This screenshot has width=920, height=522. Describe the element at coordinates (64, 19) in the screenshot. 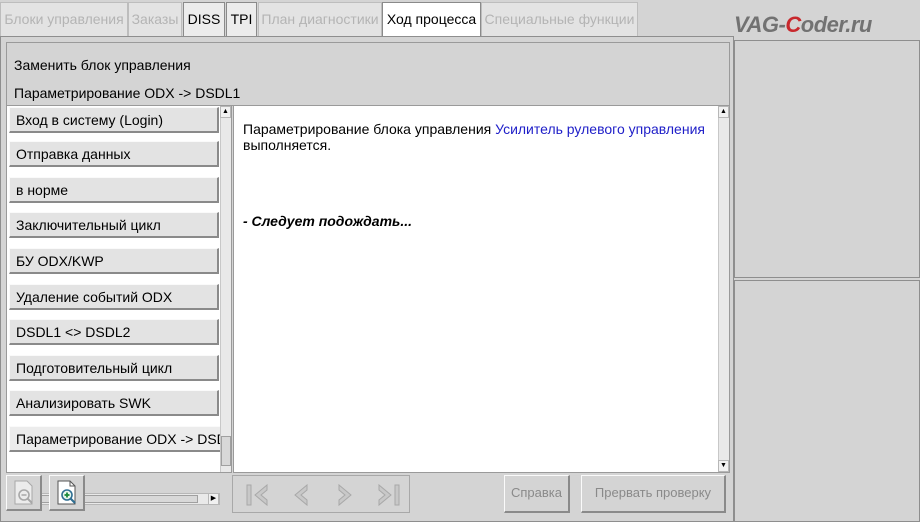

I see `tab-control-units: Блоки управления` at that location.